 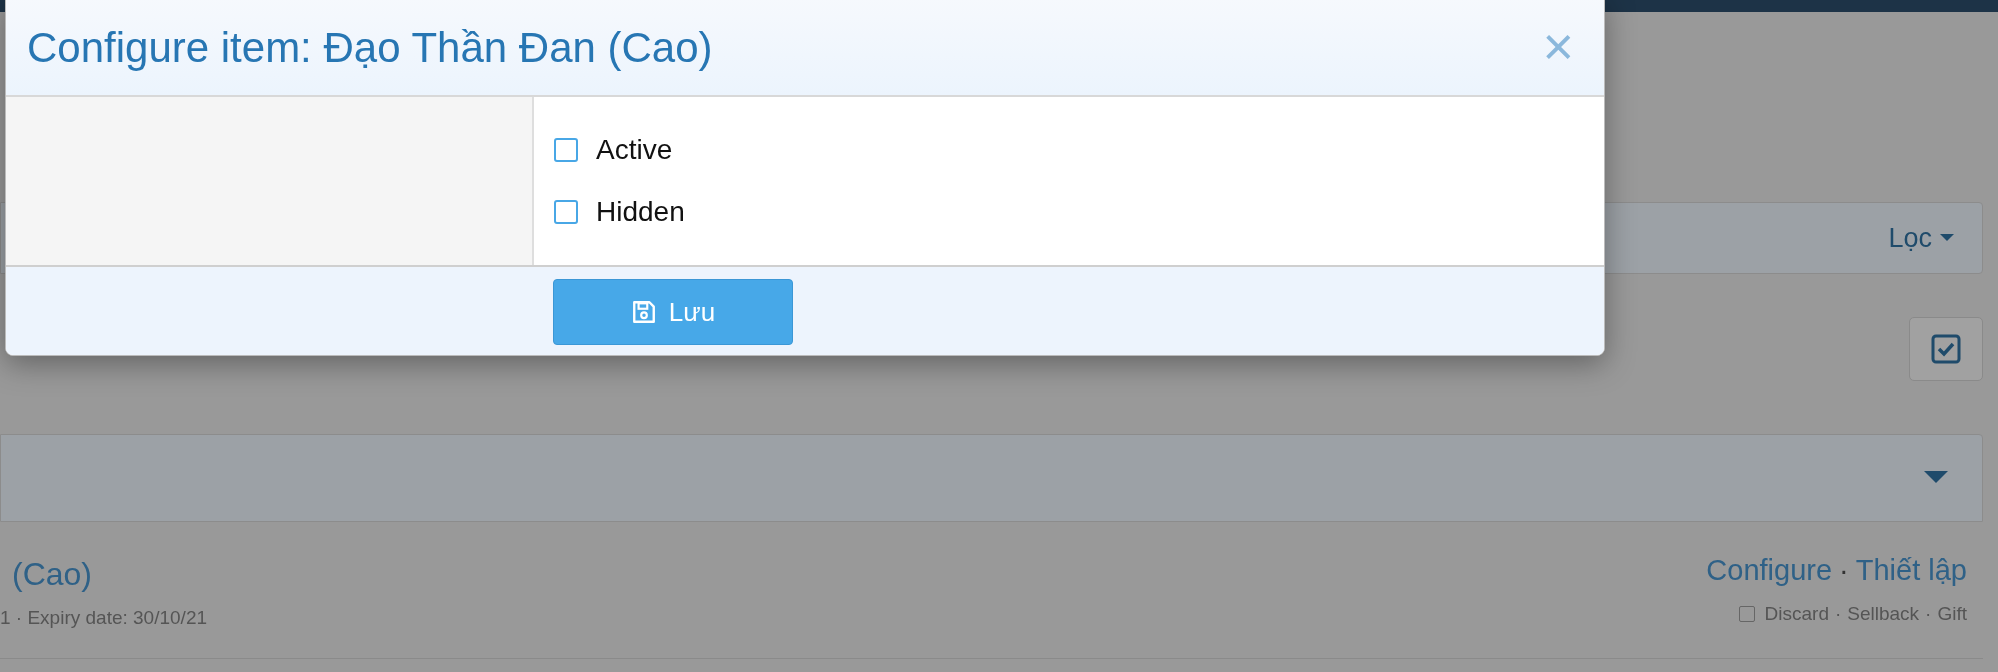 I want to click on option-label: Hidden, so click(x=640, y=212).